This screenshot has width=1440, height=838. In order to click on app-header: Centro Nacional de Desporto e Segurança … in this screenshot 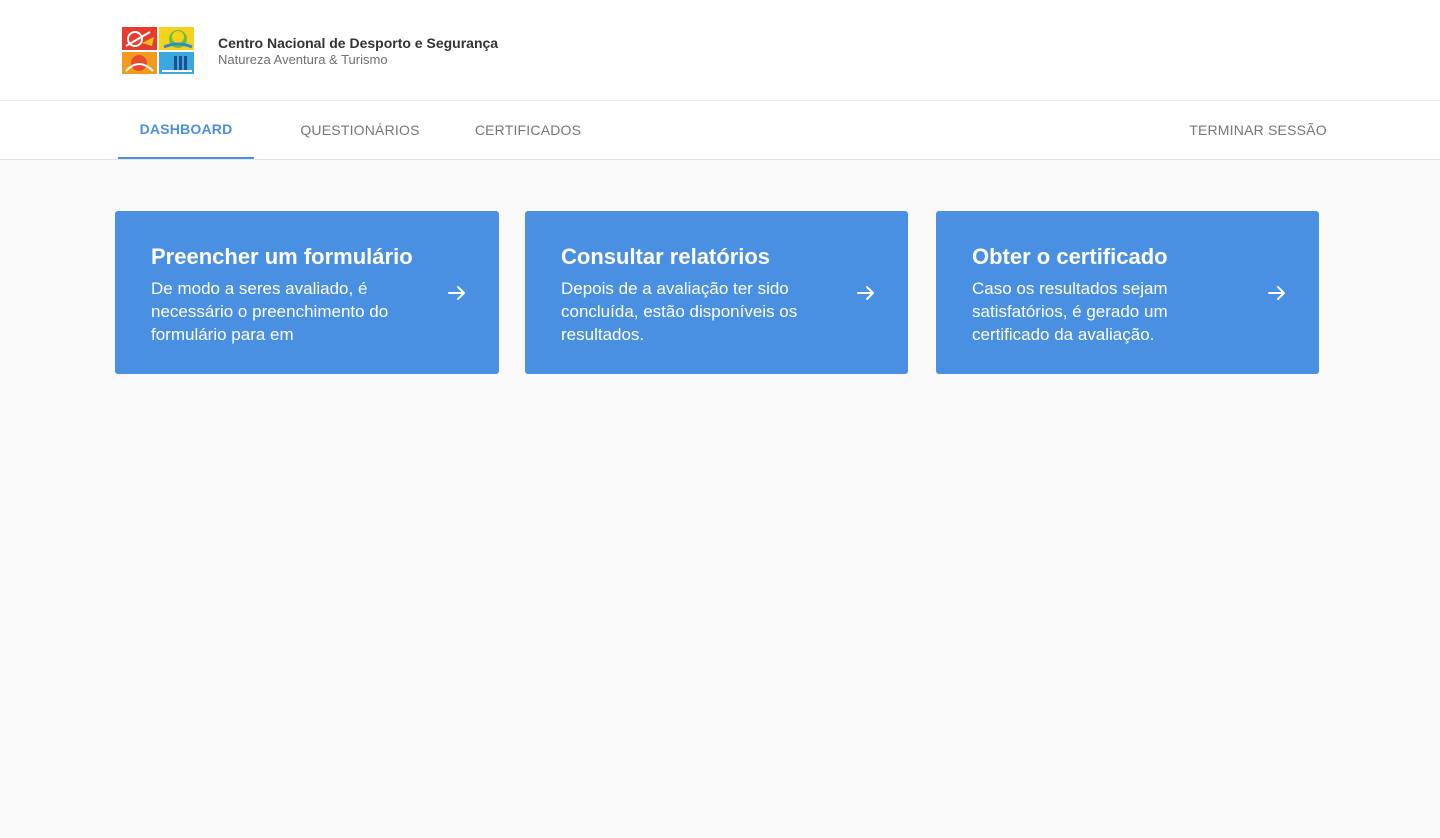, I will do `click(720, 50)`.